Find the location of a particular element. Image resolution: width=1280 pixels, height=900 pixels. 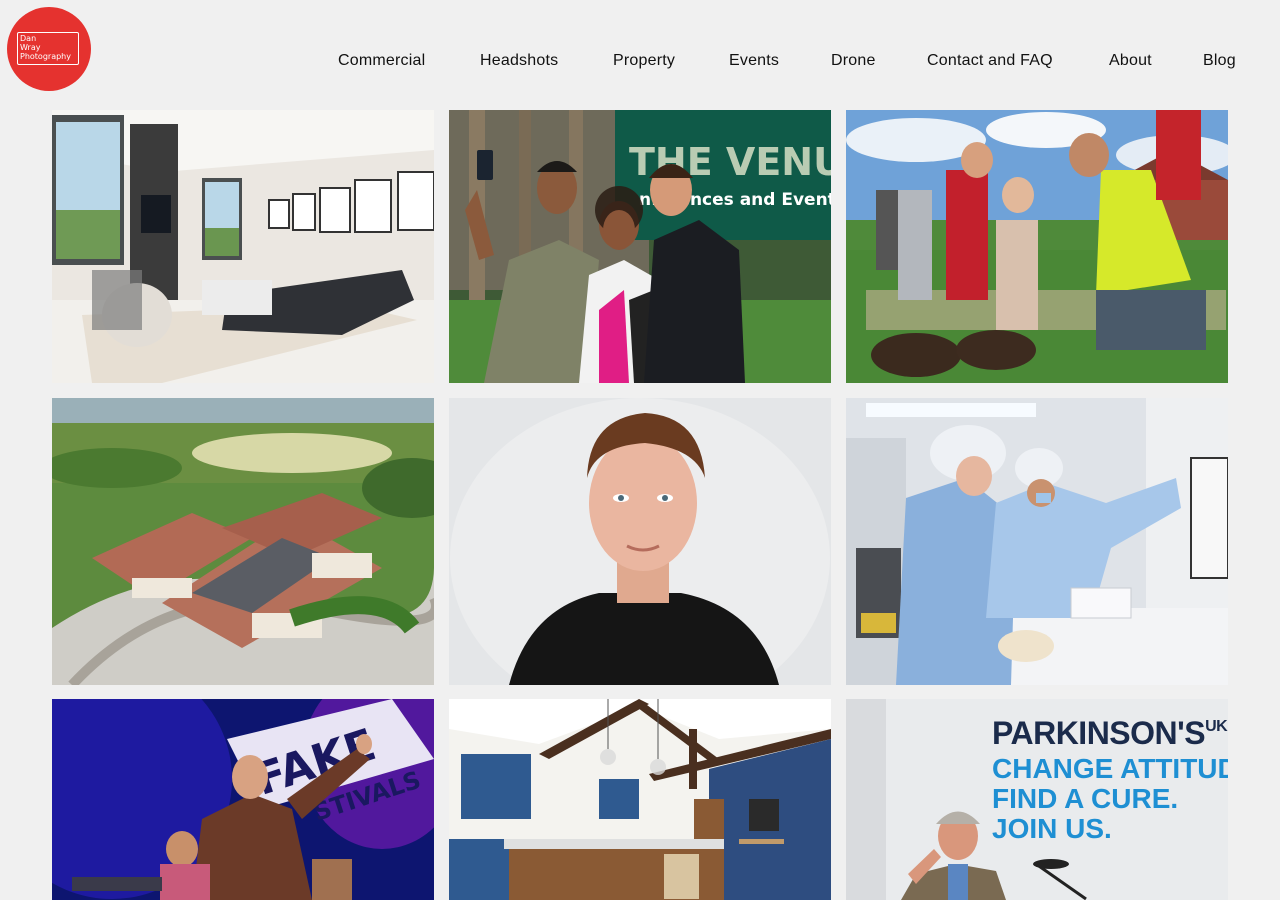

gallery-tile-headshot is located at coordinates (640, 541).